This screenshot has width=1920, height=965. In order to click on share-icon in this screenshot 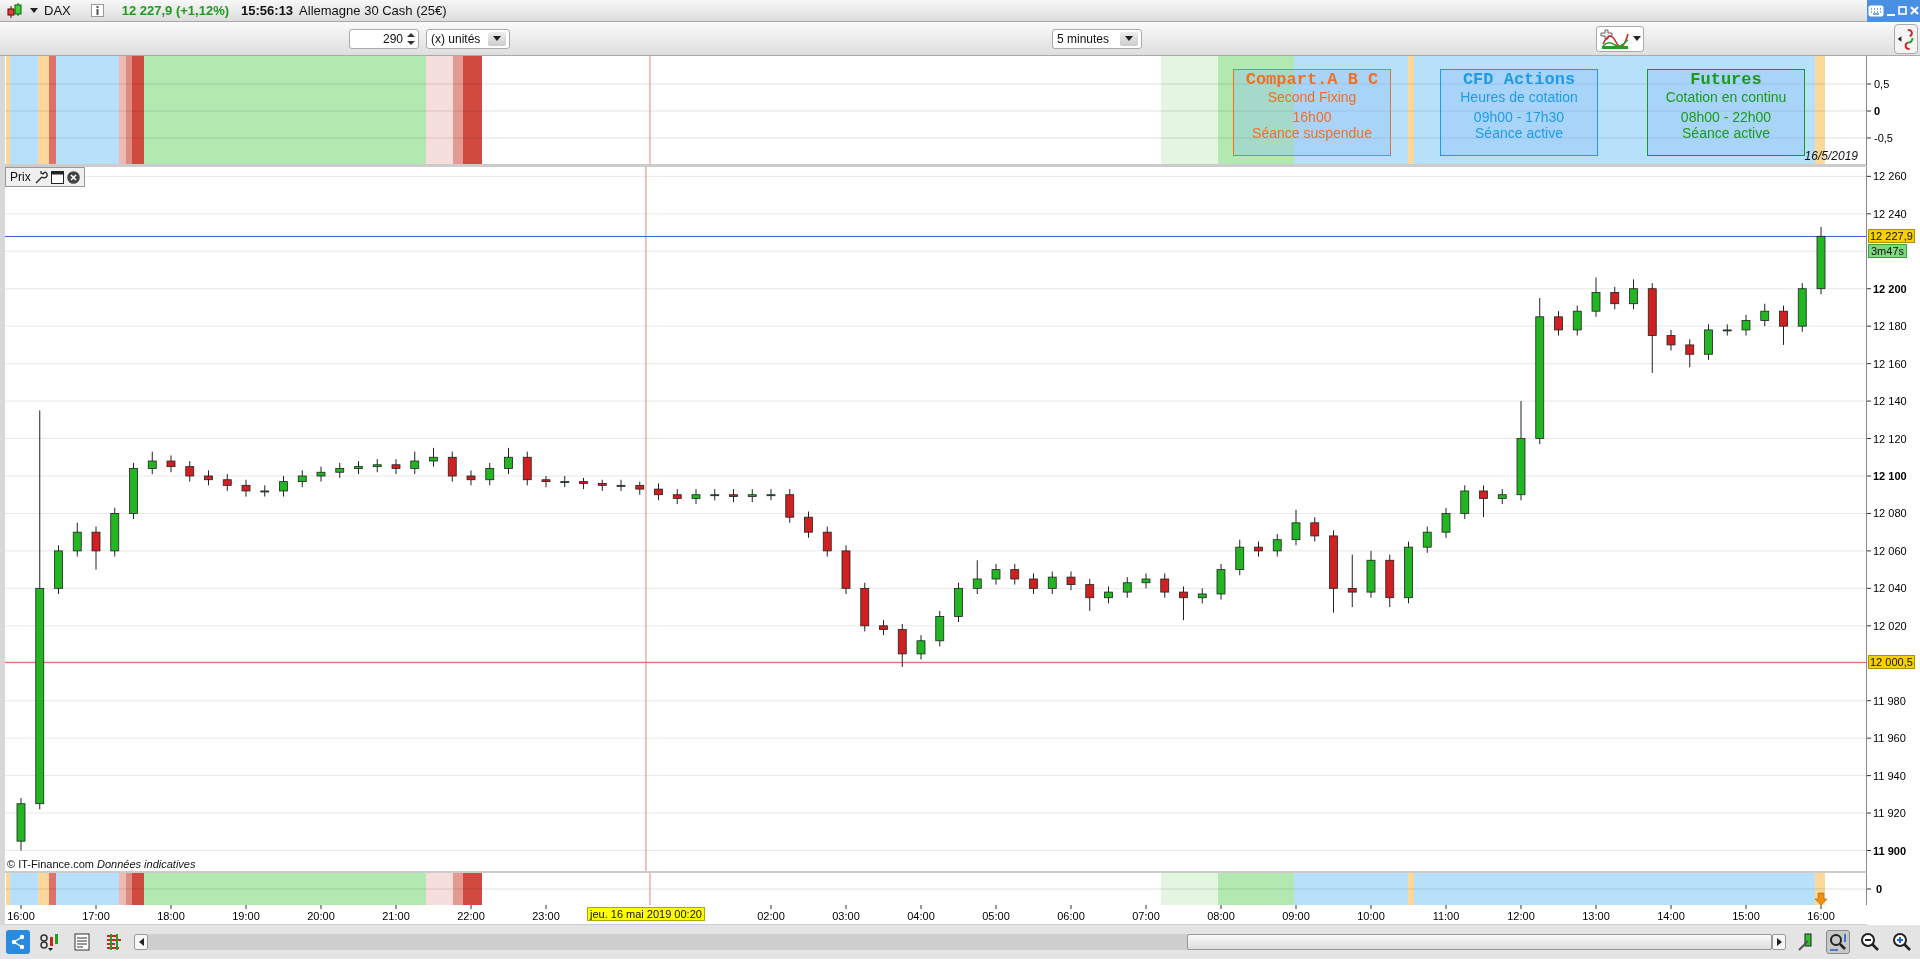, I will do `click(18, 942)`.